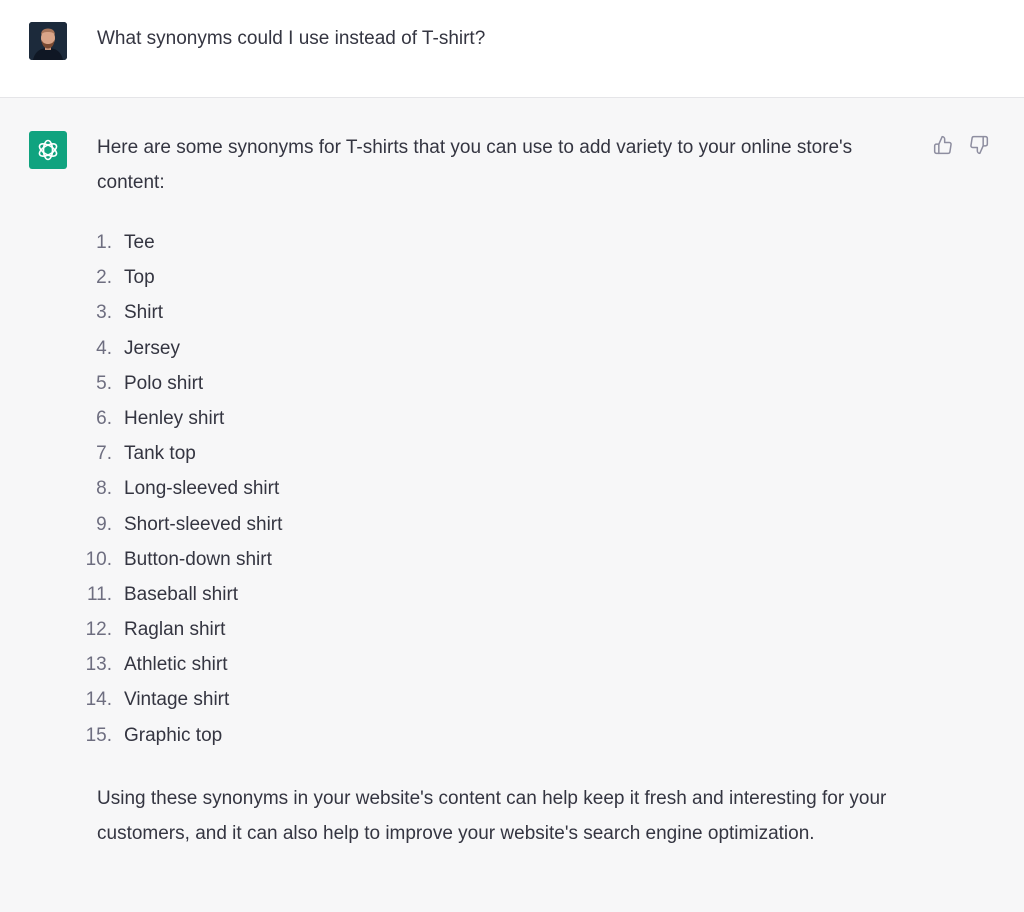 This screenshot has height=912, width=1024. I want to click on list-item-number: 6., so click(104, 418).